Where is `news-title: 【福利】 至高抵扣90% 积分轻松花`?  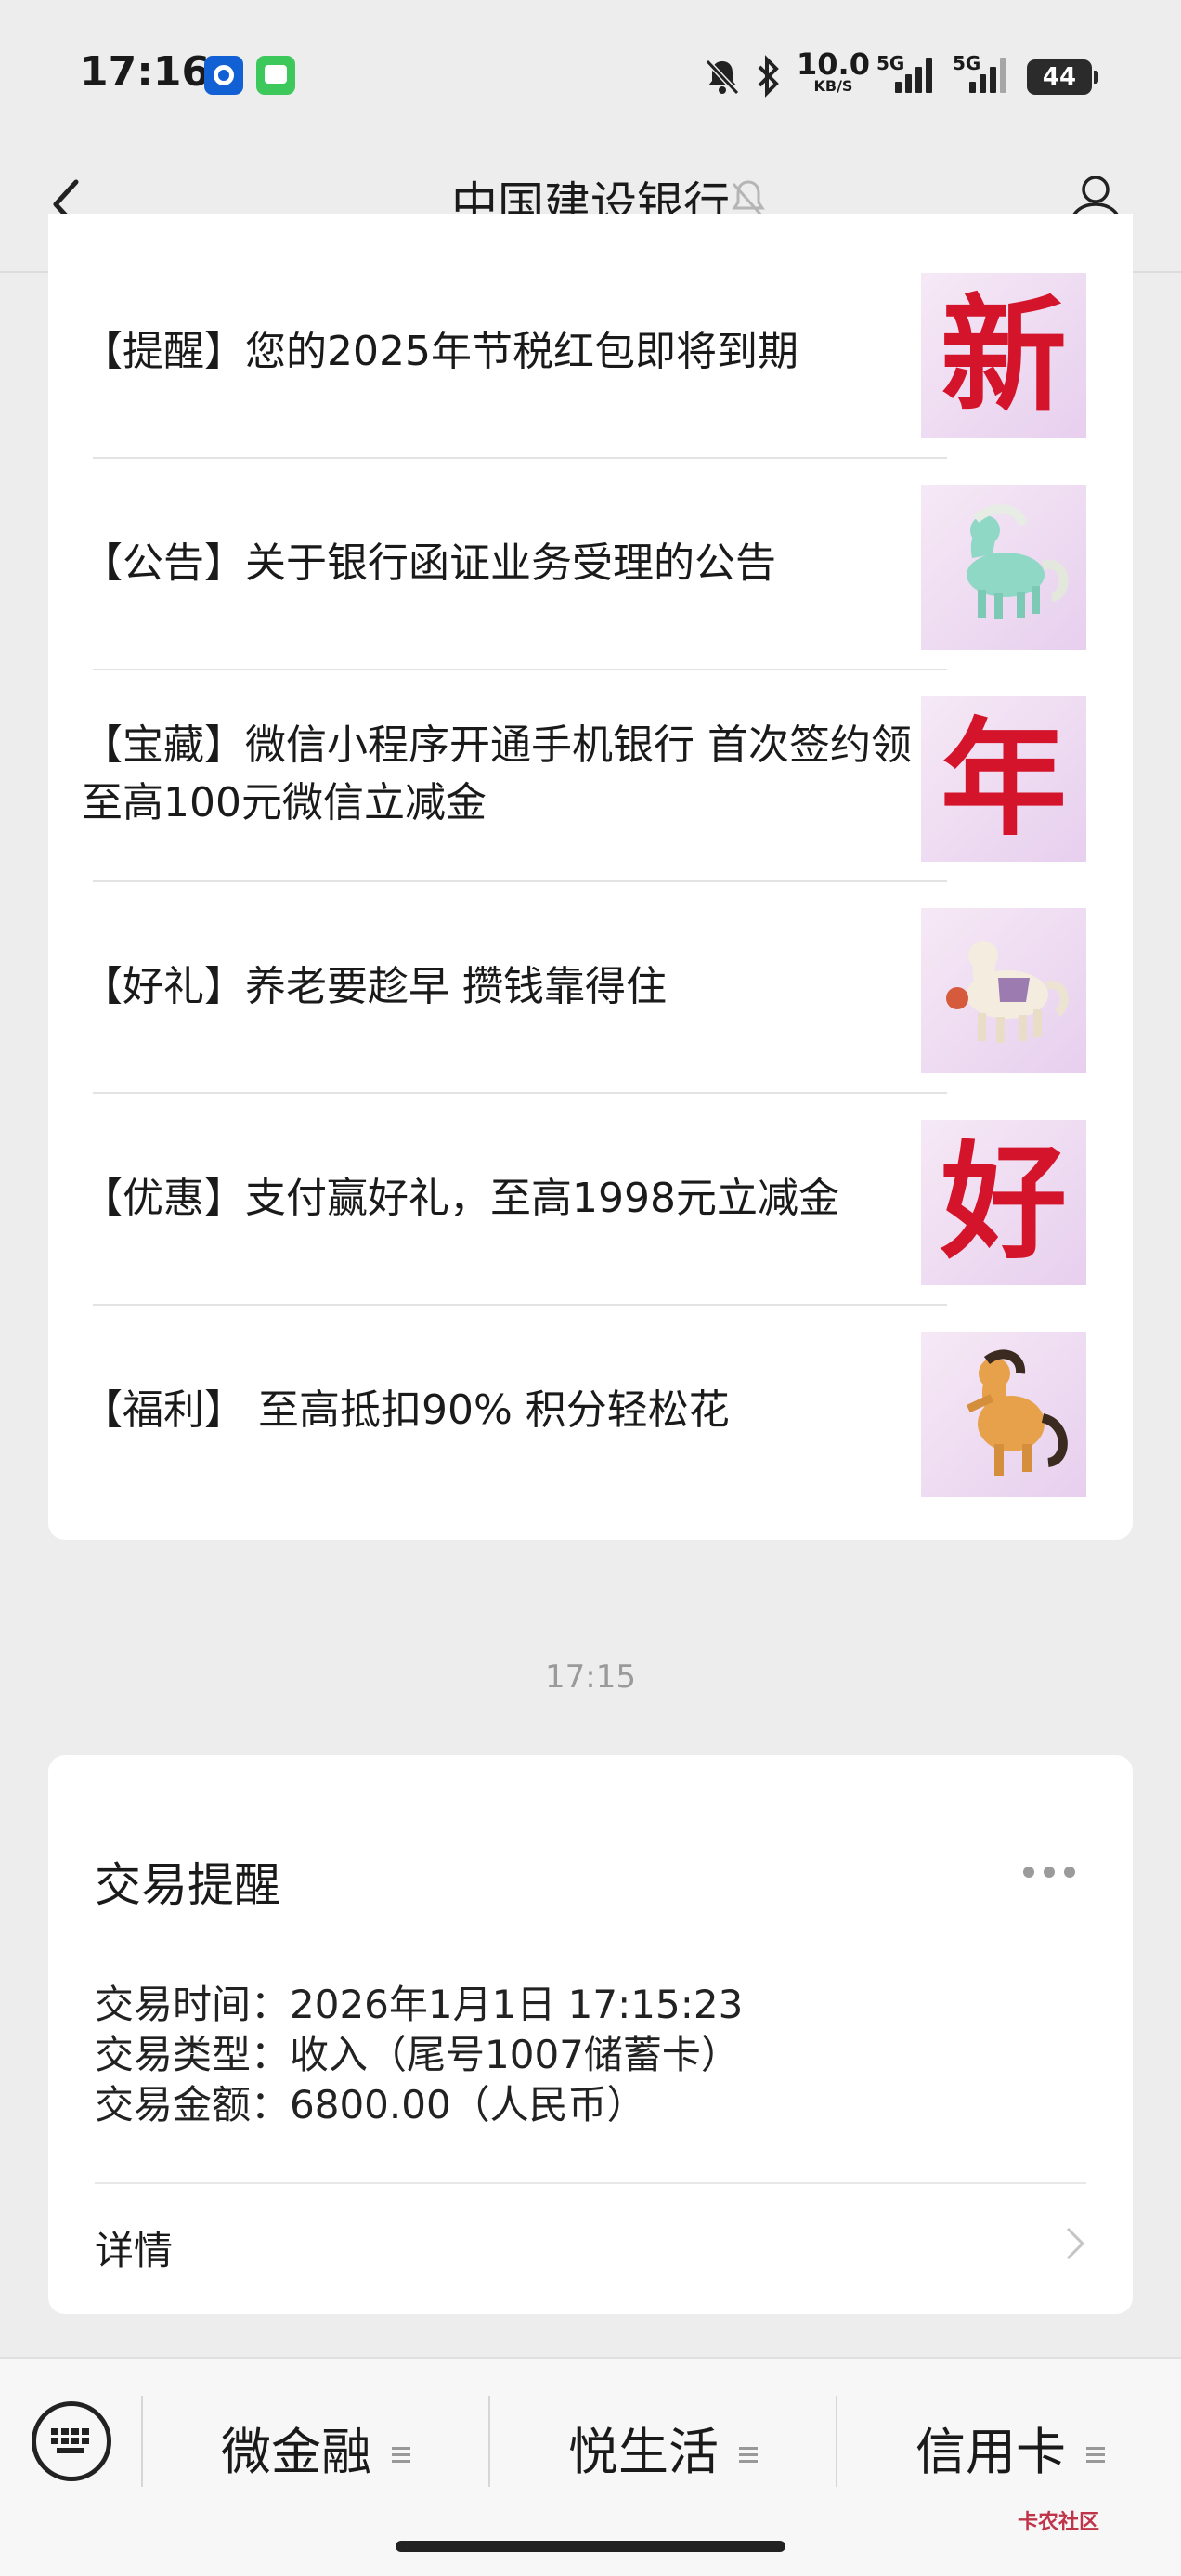 news-title: 【福利】 至高抵扣90% 积分轻松花 is located at coordinates (406, 1410).